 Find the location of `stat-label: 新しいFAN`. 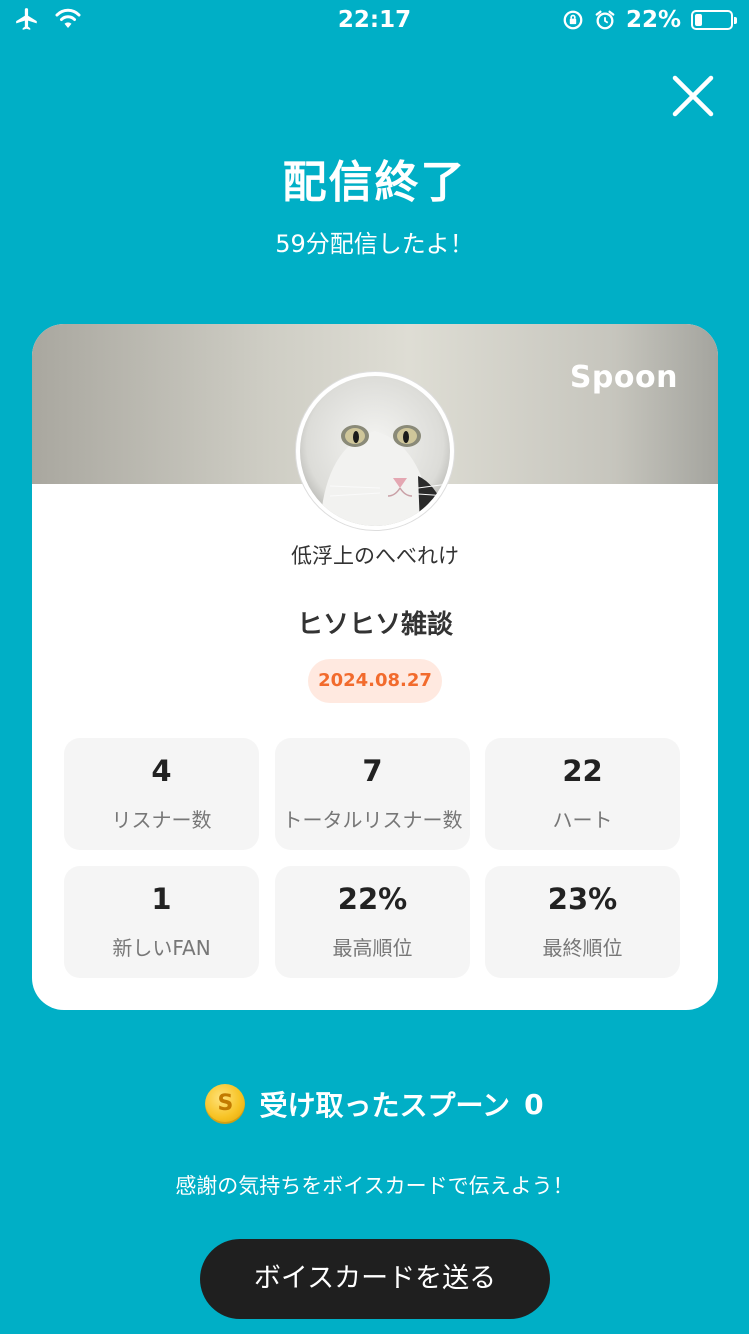

stat-label: 新しいFAN is located at coordinates (161, 948).